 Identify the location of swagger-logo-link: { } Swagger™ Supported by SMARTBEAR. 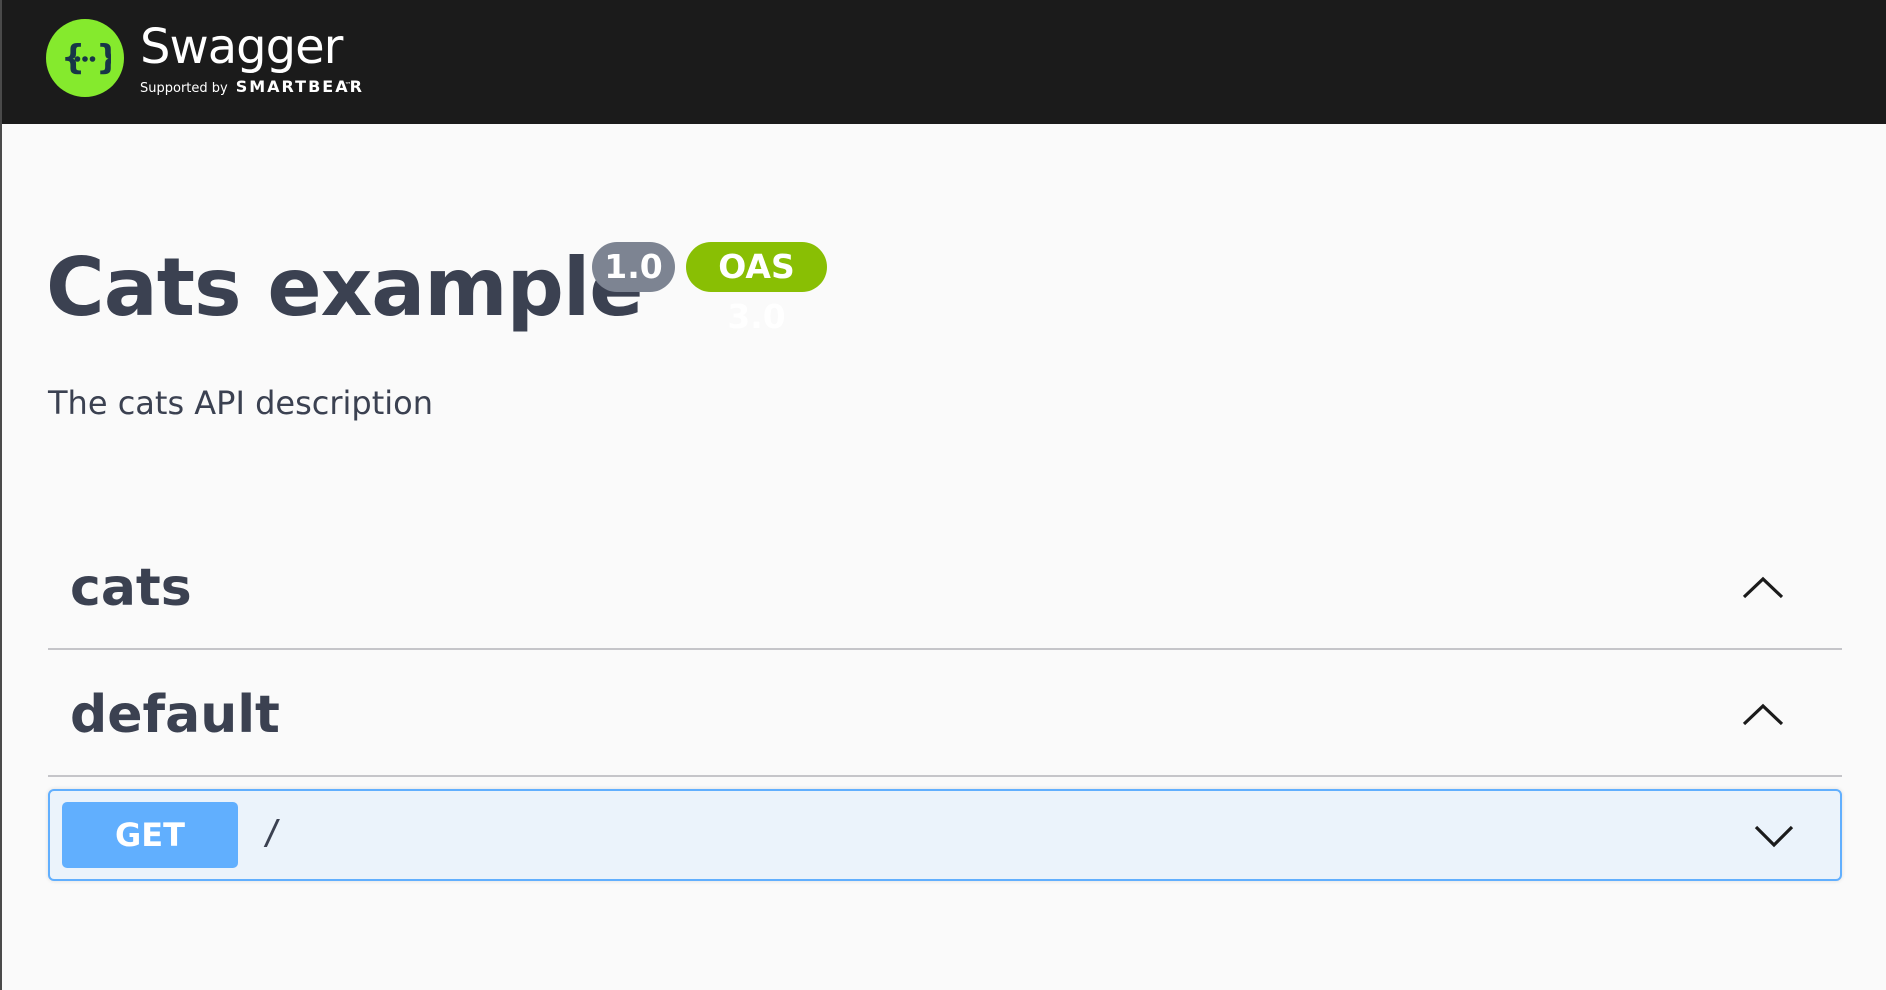
(205, 58).